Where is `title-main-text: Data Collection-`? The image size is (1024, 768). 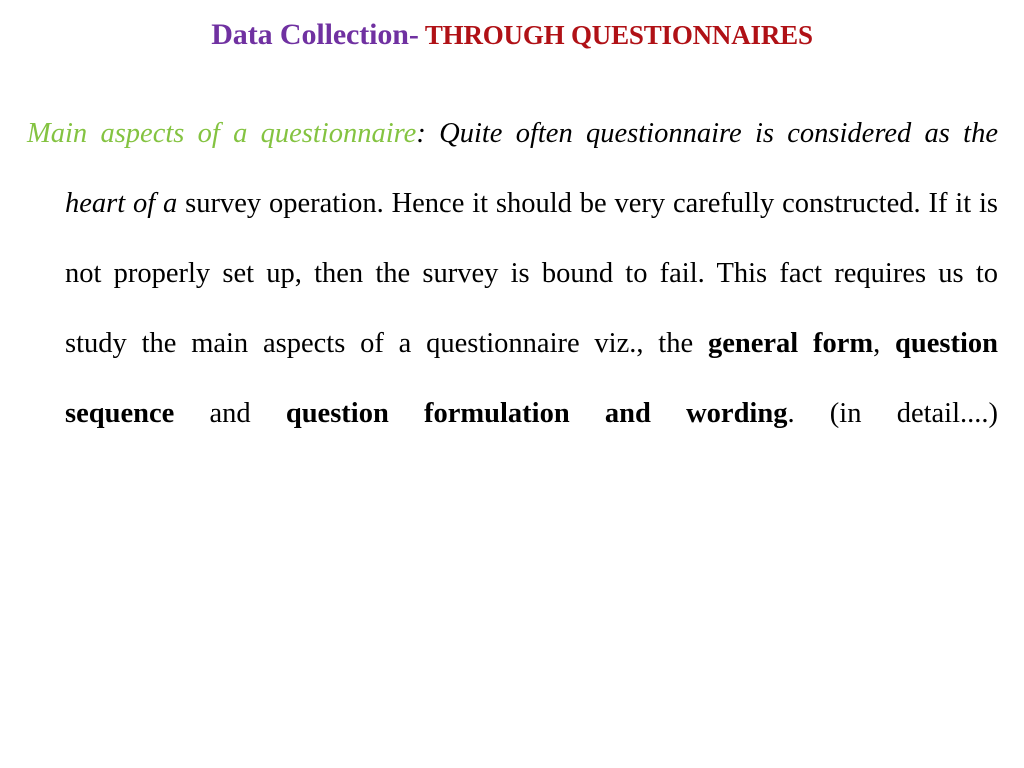
title-main-text: Data Collection- is located at coordinates (315, 34).